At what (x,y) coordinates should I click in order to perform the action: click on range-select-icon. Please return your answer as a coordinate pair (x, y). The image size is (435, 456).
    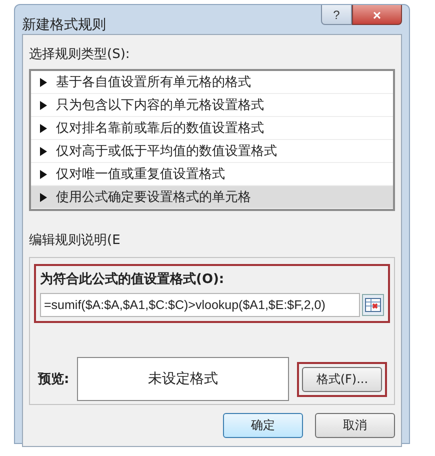
    Looking at the image, I should click on (373, 305).